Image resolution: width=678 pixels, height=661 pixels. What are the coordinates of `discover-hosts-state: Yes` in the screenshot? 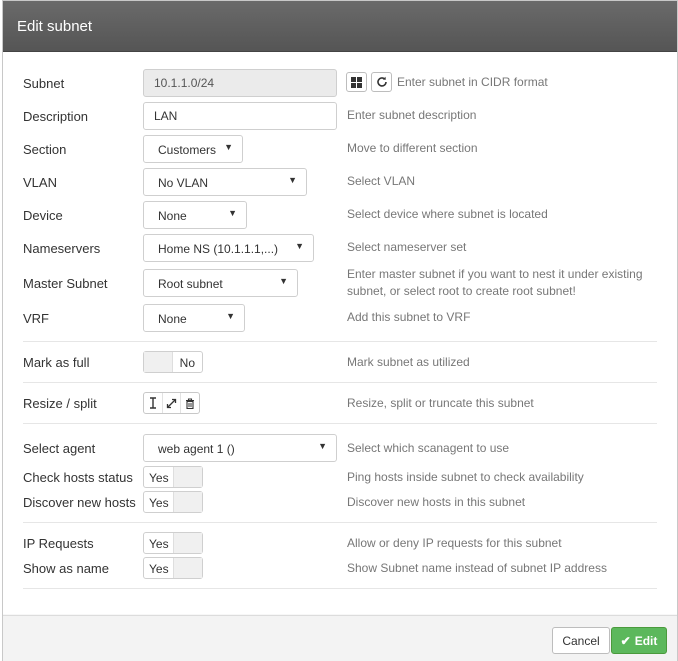 It's located at (159, 503).